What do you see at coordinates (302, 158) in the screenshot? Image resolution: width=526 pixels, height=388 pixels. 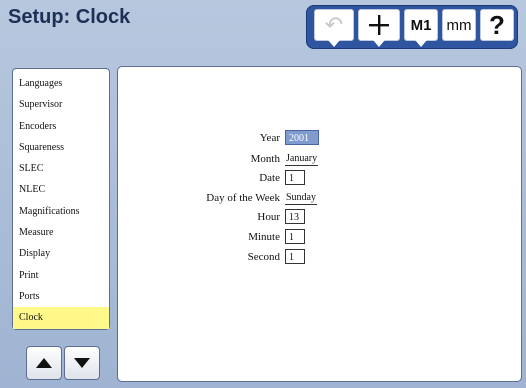 I see `month-field: January` at bounding box center [302, 158].